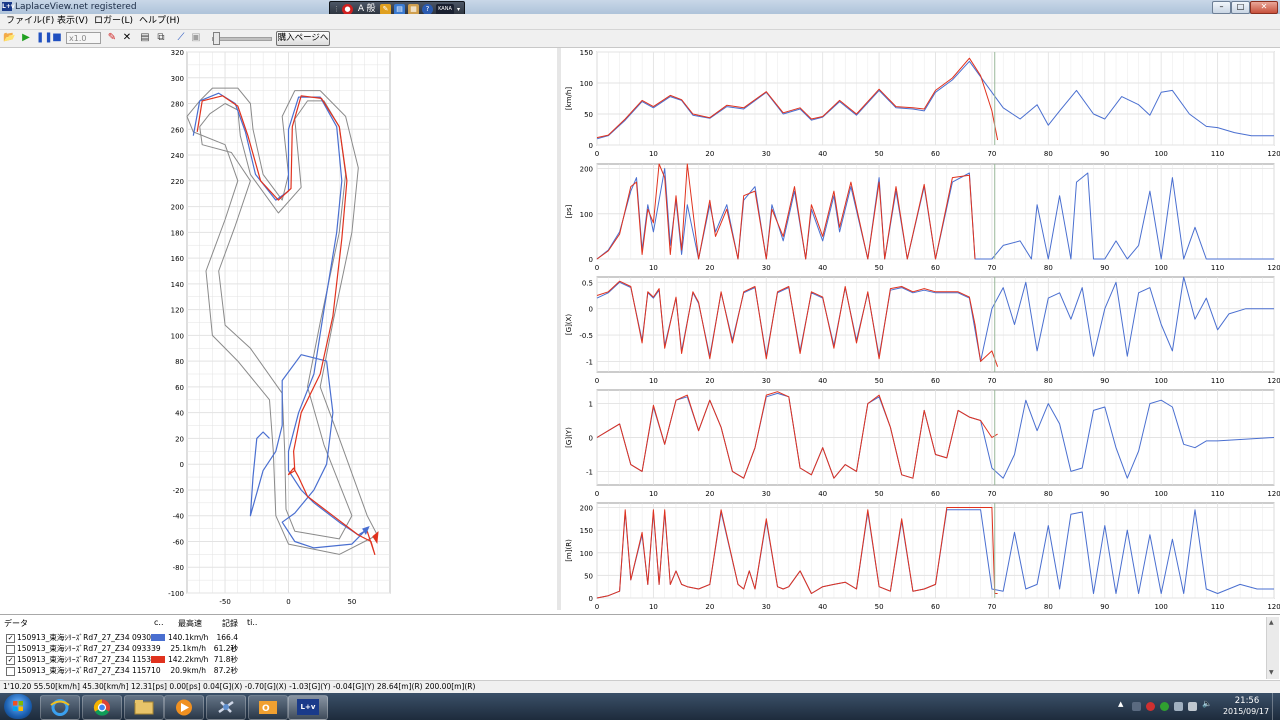 The image size is (1280, 722). Describe the element at coordinates (159, 21) in the screenshot. I see `menu-help: ヘルプ(H)` at that location.